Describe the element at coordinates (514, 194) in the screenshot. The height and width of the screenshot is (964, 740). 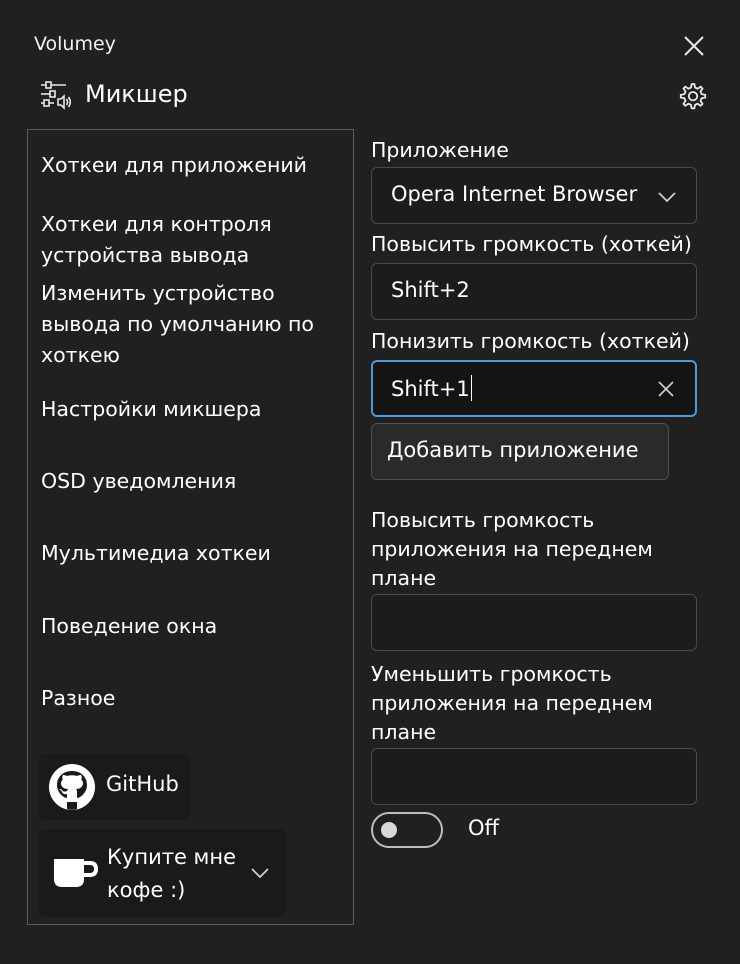
I see `app-select-value: Opera Internet Browser` at that location.